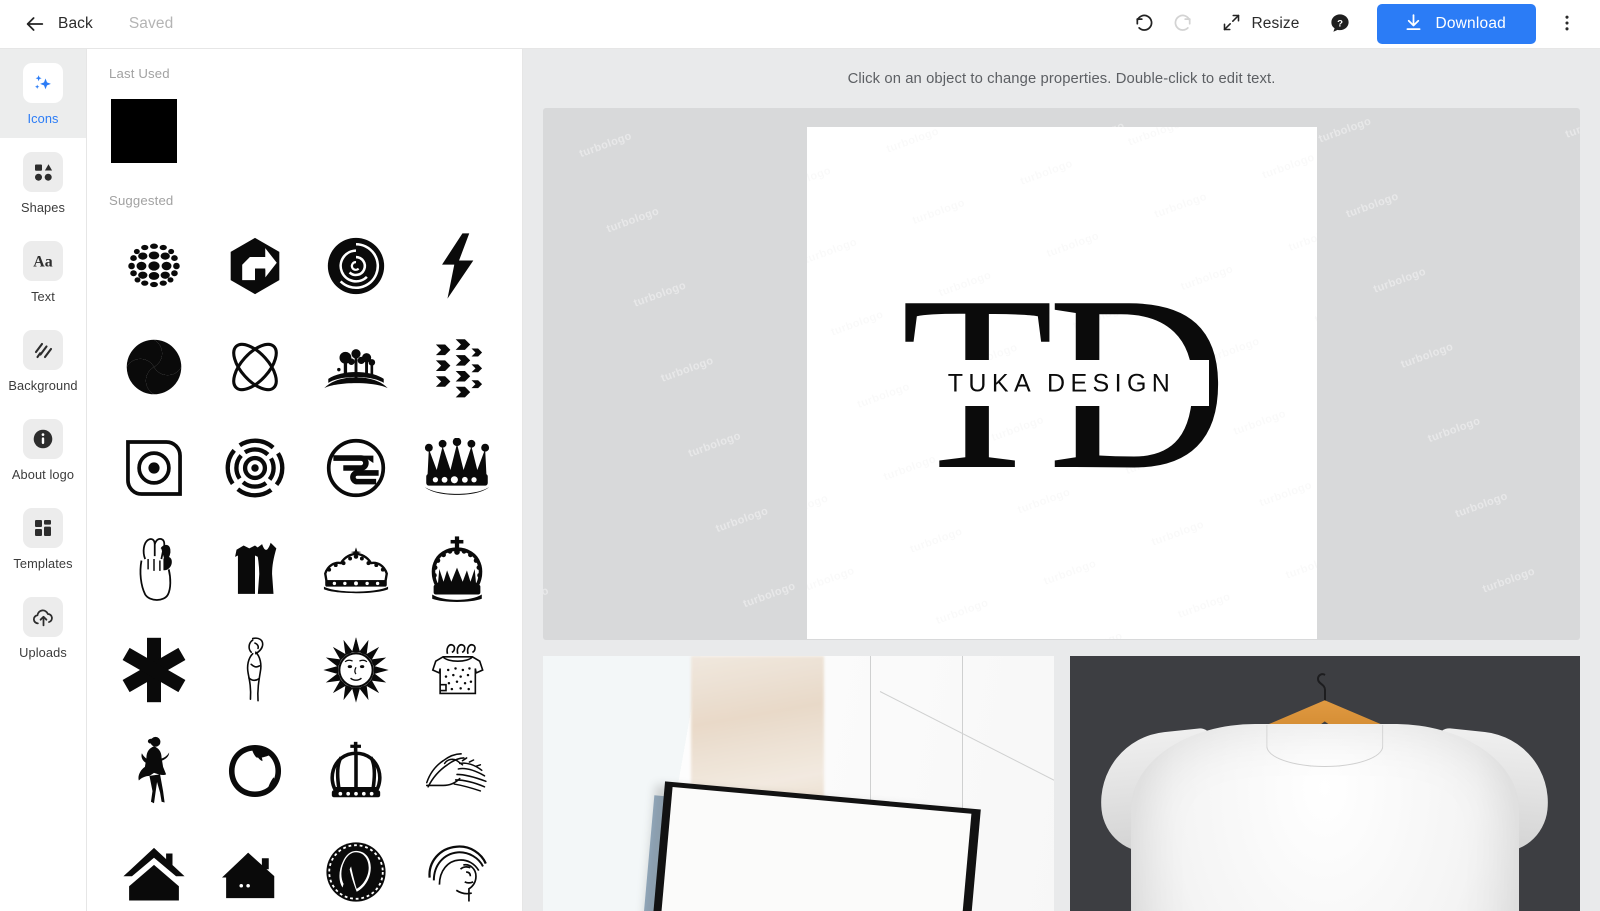  Describe the element at coordinates (153, 265) in the screenshot. I see `halftone-sphere-icon` at that location.